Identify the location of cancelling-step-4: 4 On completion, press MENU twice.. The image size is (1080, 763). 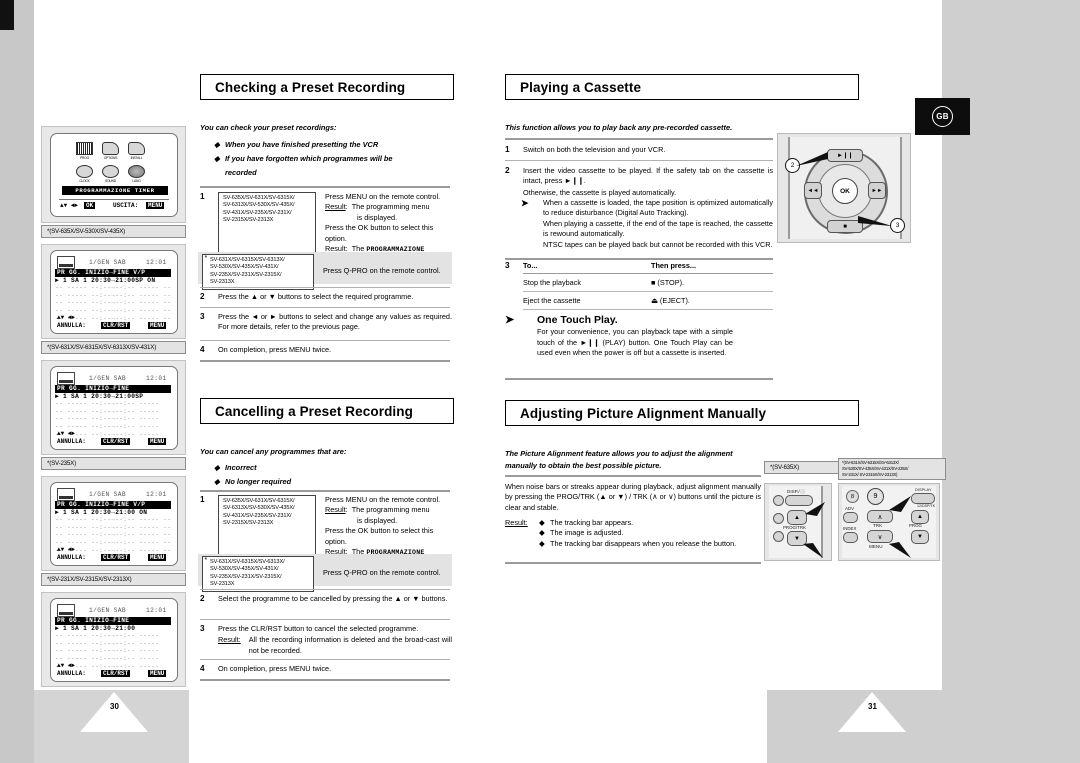
(326, 669).